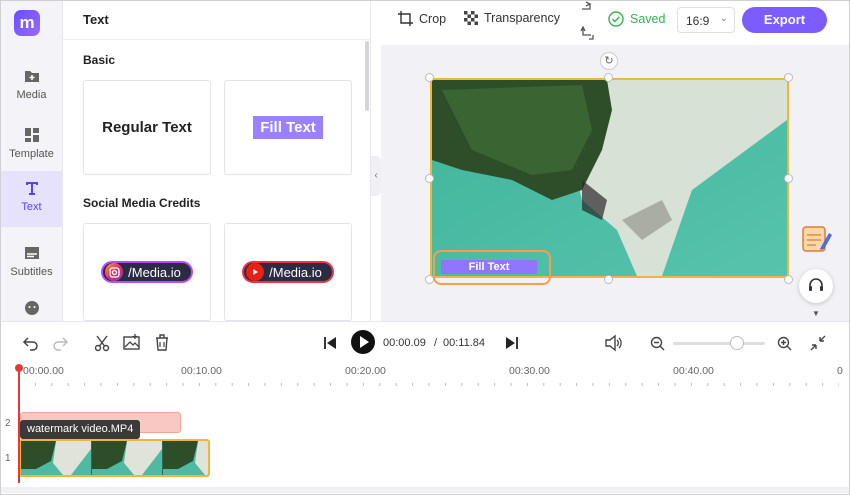  What do you see at coordinates (609, 61) in the screenshot?
I see `rotate-handle-icon: ↻` at bounding box center [609, 61].